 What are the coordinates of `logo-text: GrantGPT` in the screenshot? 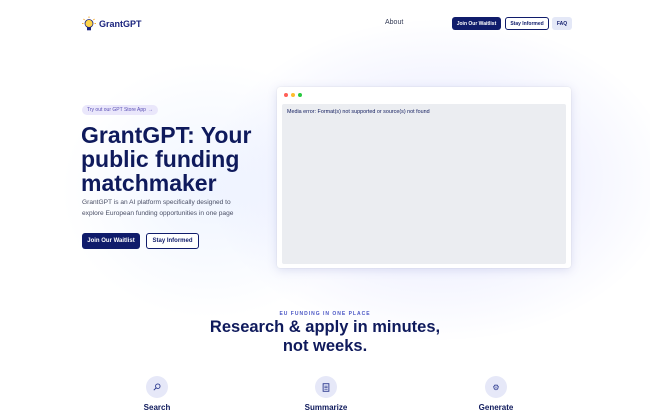 It's located at (120, 24).